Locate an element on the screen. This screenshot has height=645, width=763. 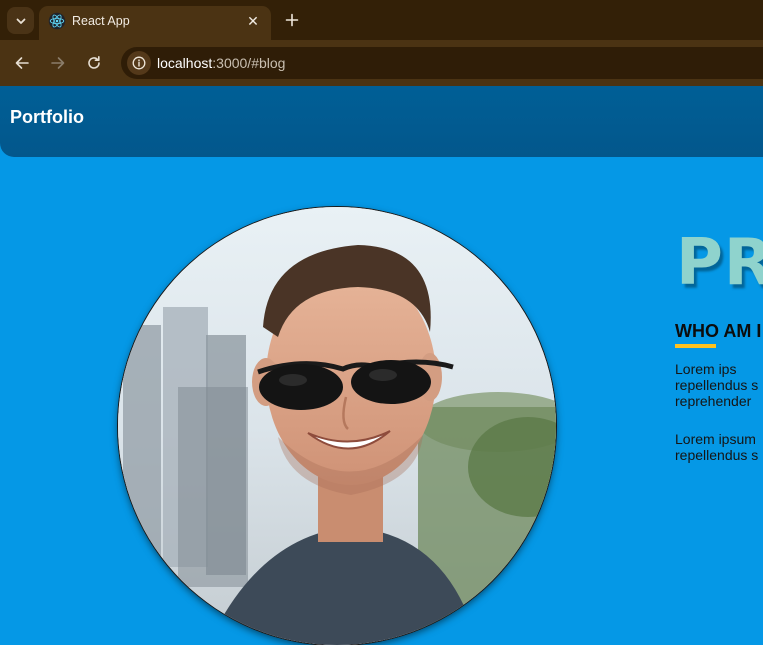
react-logo-icon is located at coordinates (57, 21).